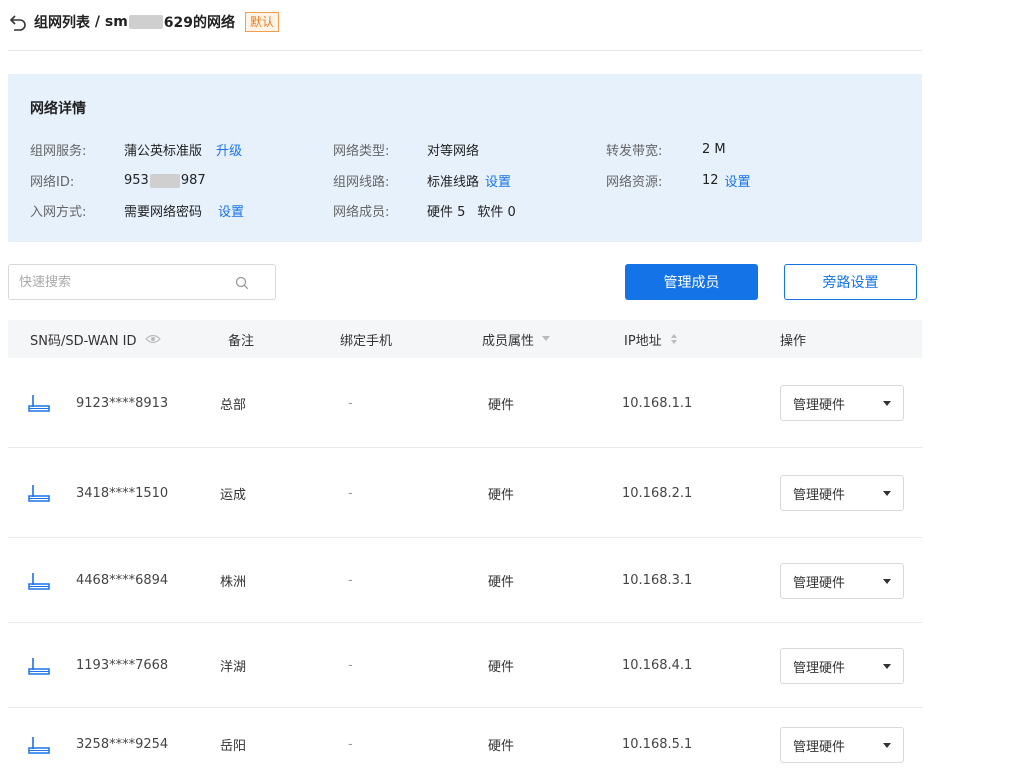 This screenshot has height=781, width=1009. What do you see at coordinates (361, 151) in the screenshot?
I see `network-type-label: 网络类型:` at bounding box center [361, 151].